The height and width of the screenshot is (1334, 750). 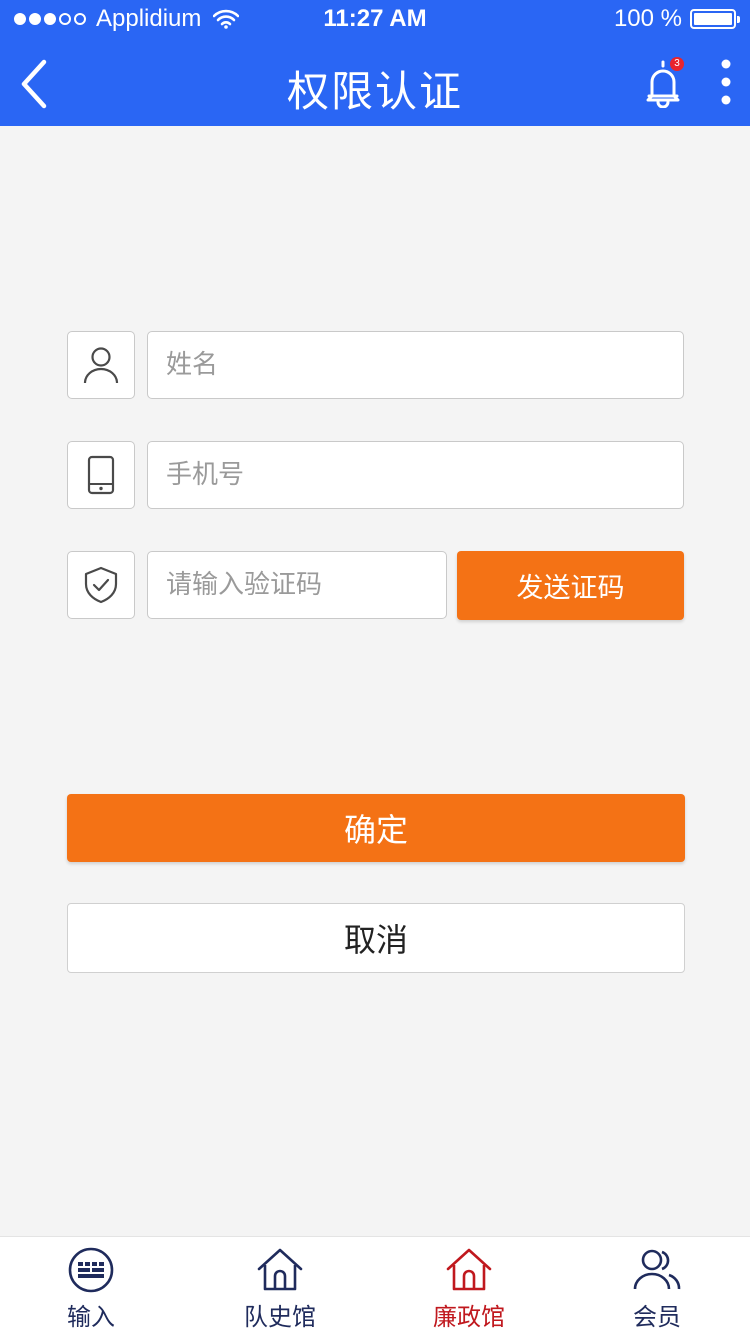 I want to click on users-icon, so click(x=657, y=1269).